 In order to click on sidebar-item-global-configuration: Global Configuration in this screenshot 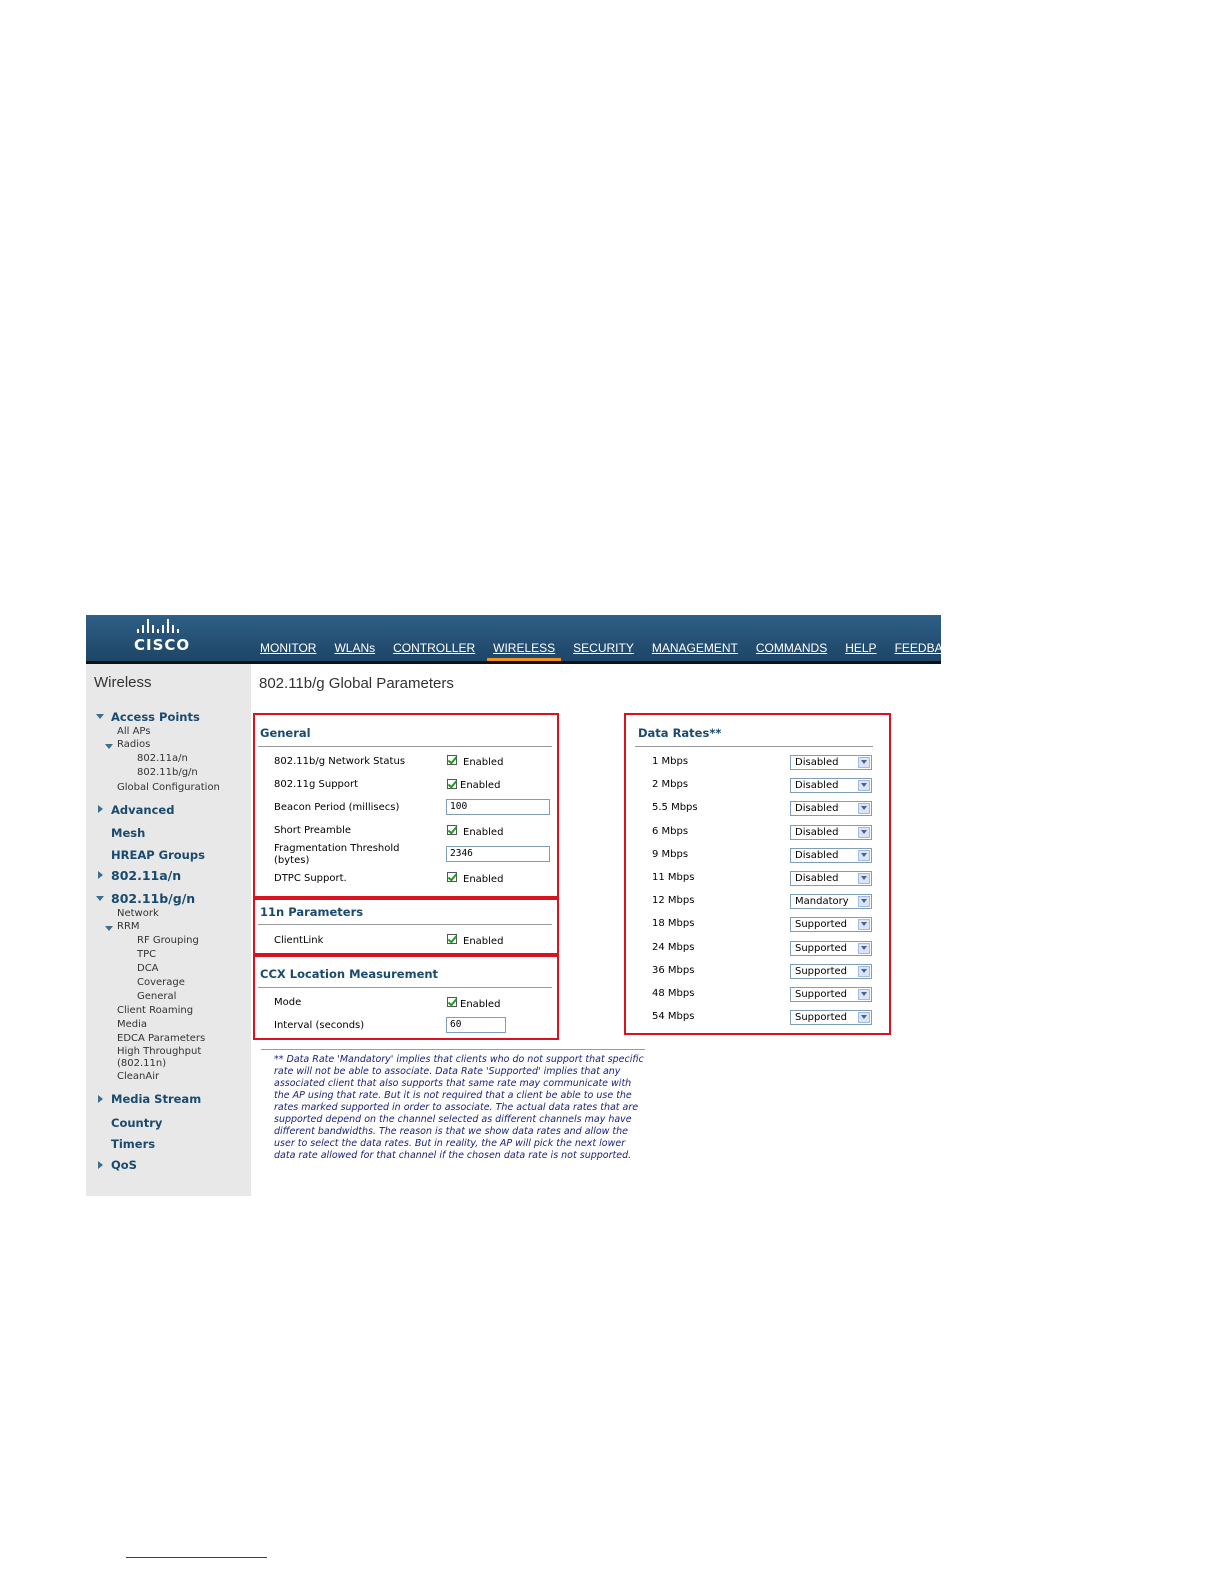, I will do `click(168, 787)`.